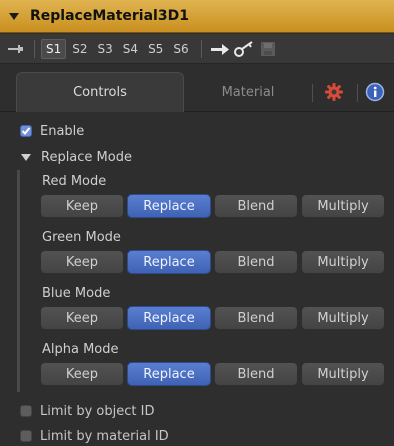  I want to click on scene-button-s1: S1, so click(54, 48).